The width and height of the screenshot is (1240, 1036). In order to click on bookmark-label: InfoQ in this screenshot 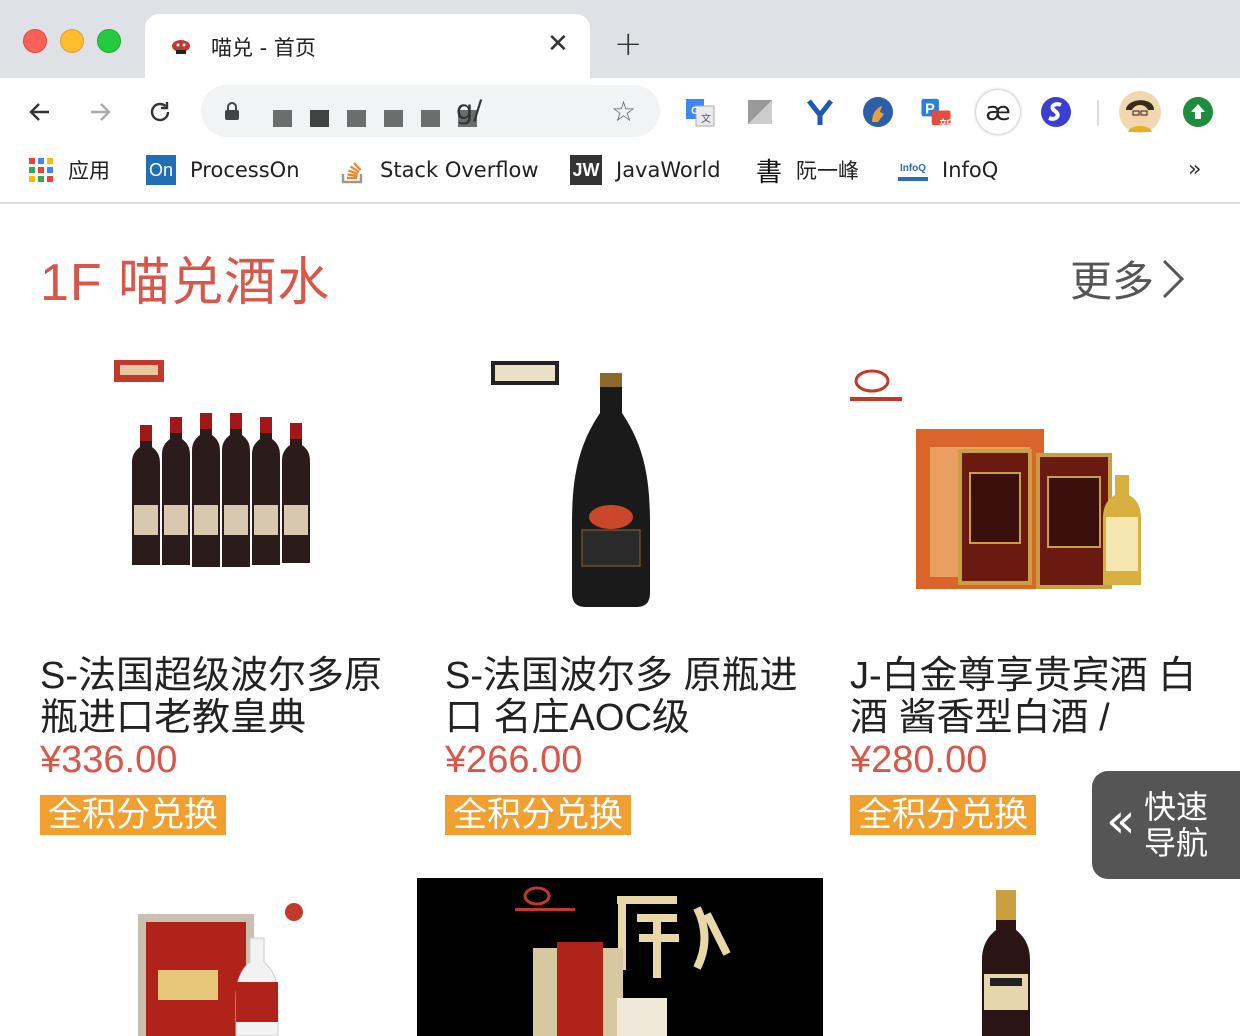, I will do `click(970, 170)`.